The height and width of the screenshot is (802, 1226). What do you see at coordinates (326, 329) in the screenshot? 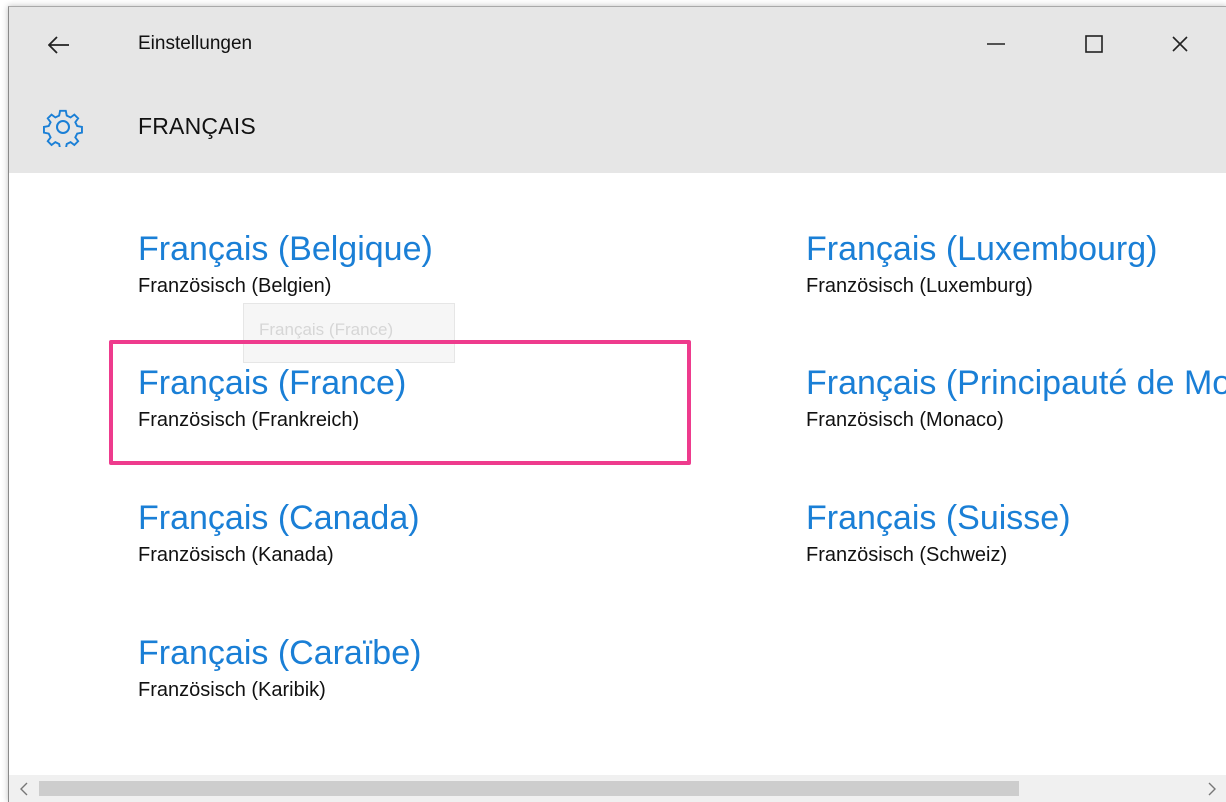
I see `drag-ghost-label: Français (France)` at bounding box center [326, 329].